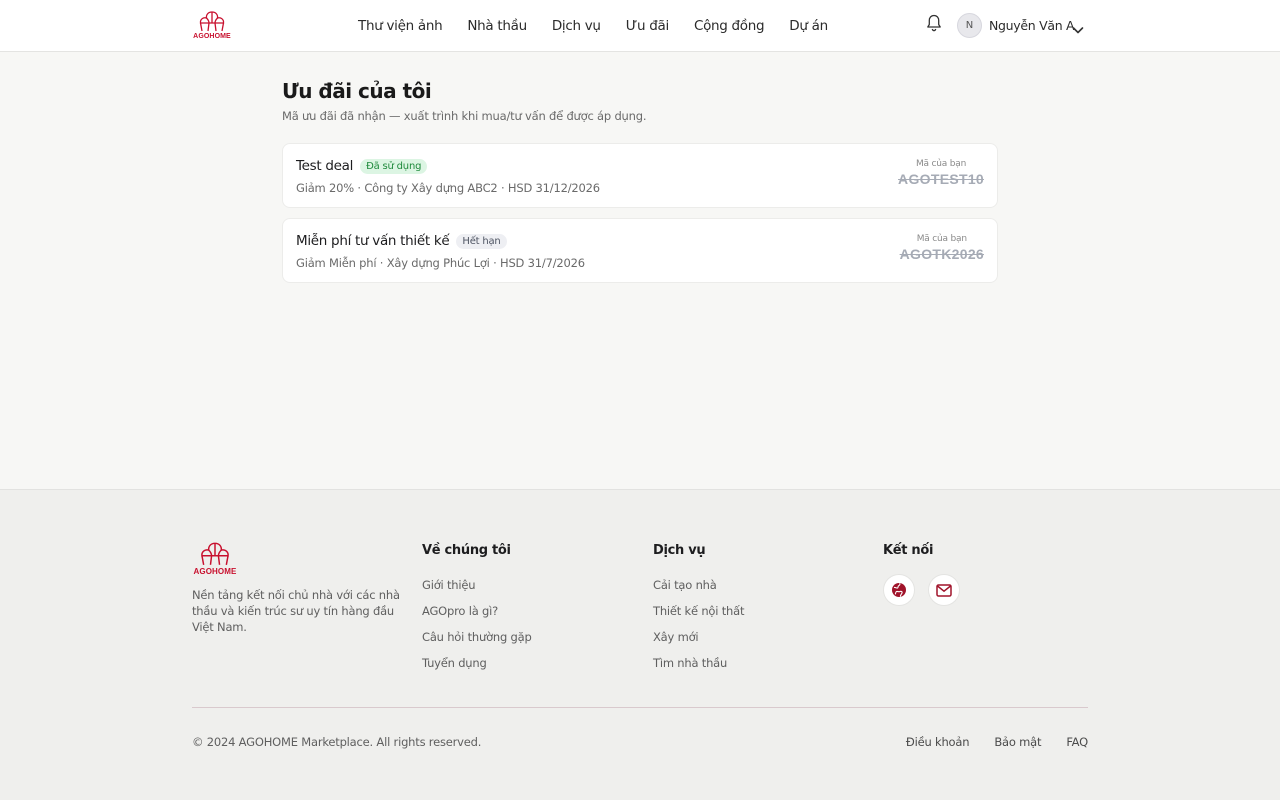  I want to click on nav-item-uu-dai: Ưu đãi, so click(648, 26).